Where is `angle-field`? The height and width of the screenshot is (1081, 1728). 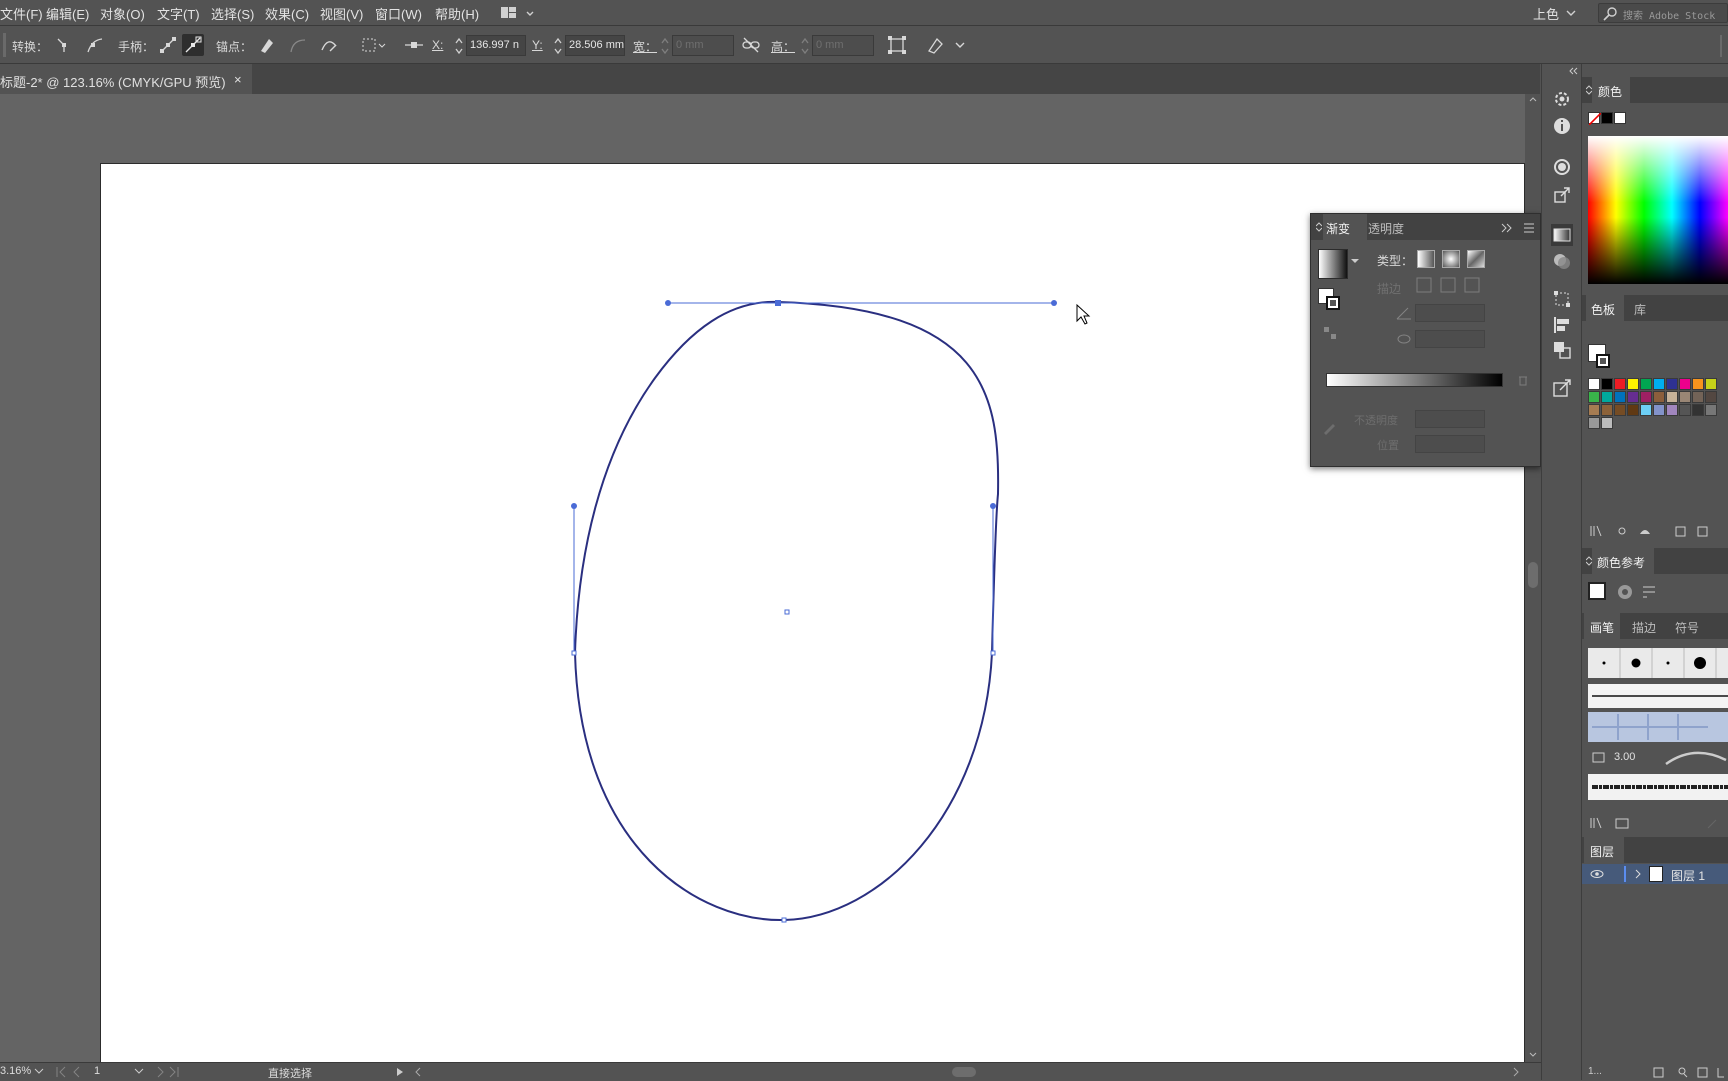 angle-field is located at coordinates (1450, 313).